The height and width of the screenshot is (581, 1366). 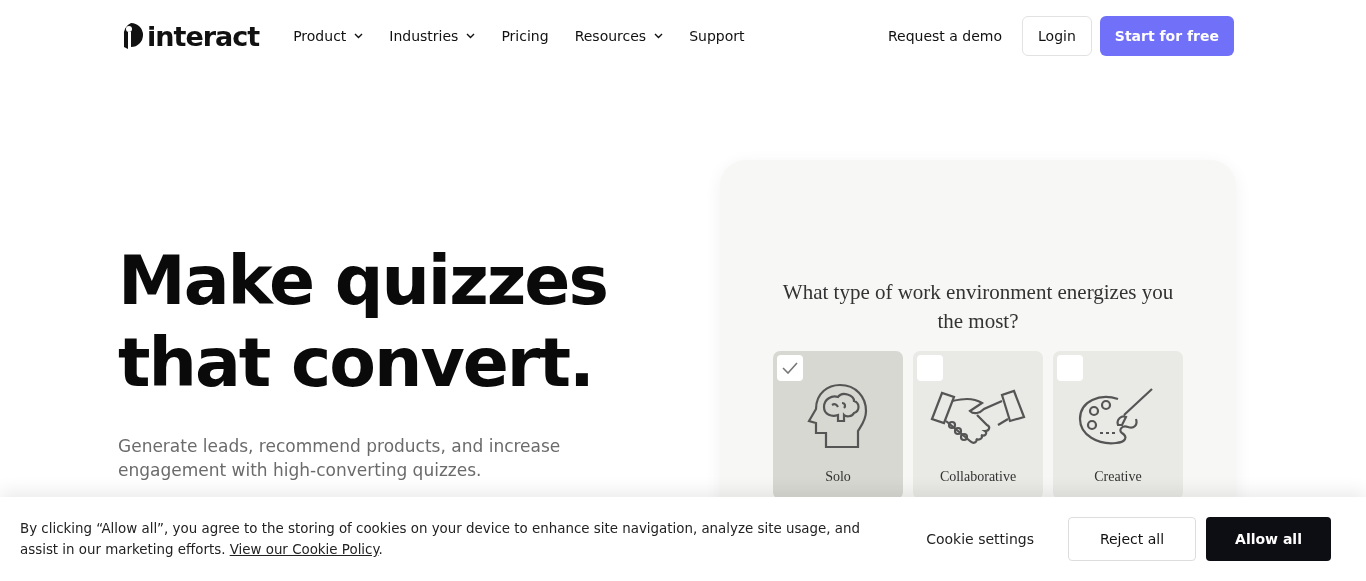 What do you see at coordinates (945, 36) in the screenshot?
I see `request-demo-link: Request a demo` at bounding box center [945, 36].